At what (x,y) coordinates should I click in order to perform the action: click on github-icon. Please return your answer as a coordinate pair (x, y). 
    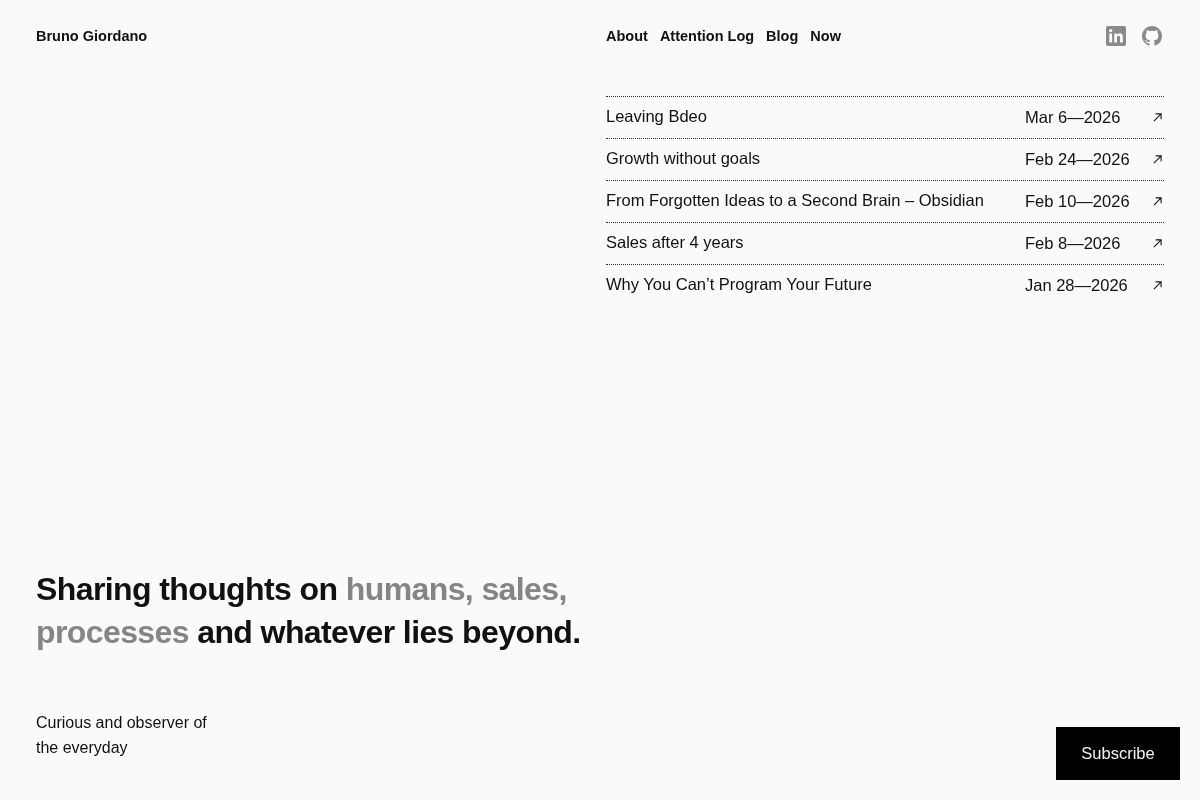
    Looking at the image, I should click on (1152, 36).